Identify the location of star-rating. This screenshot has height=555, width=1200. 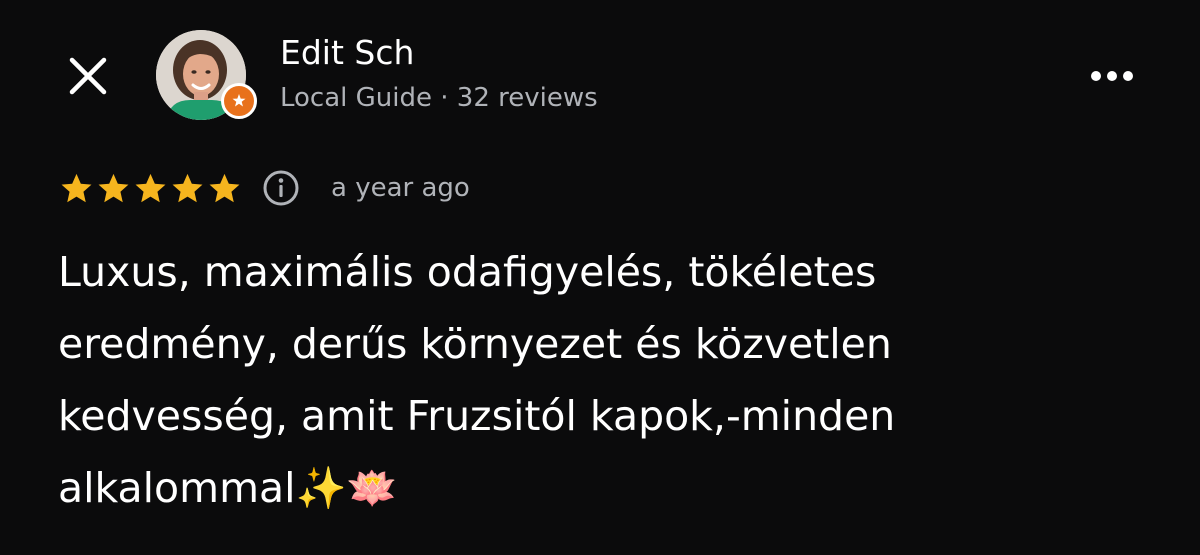
(150, 188).